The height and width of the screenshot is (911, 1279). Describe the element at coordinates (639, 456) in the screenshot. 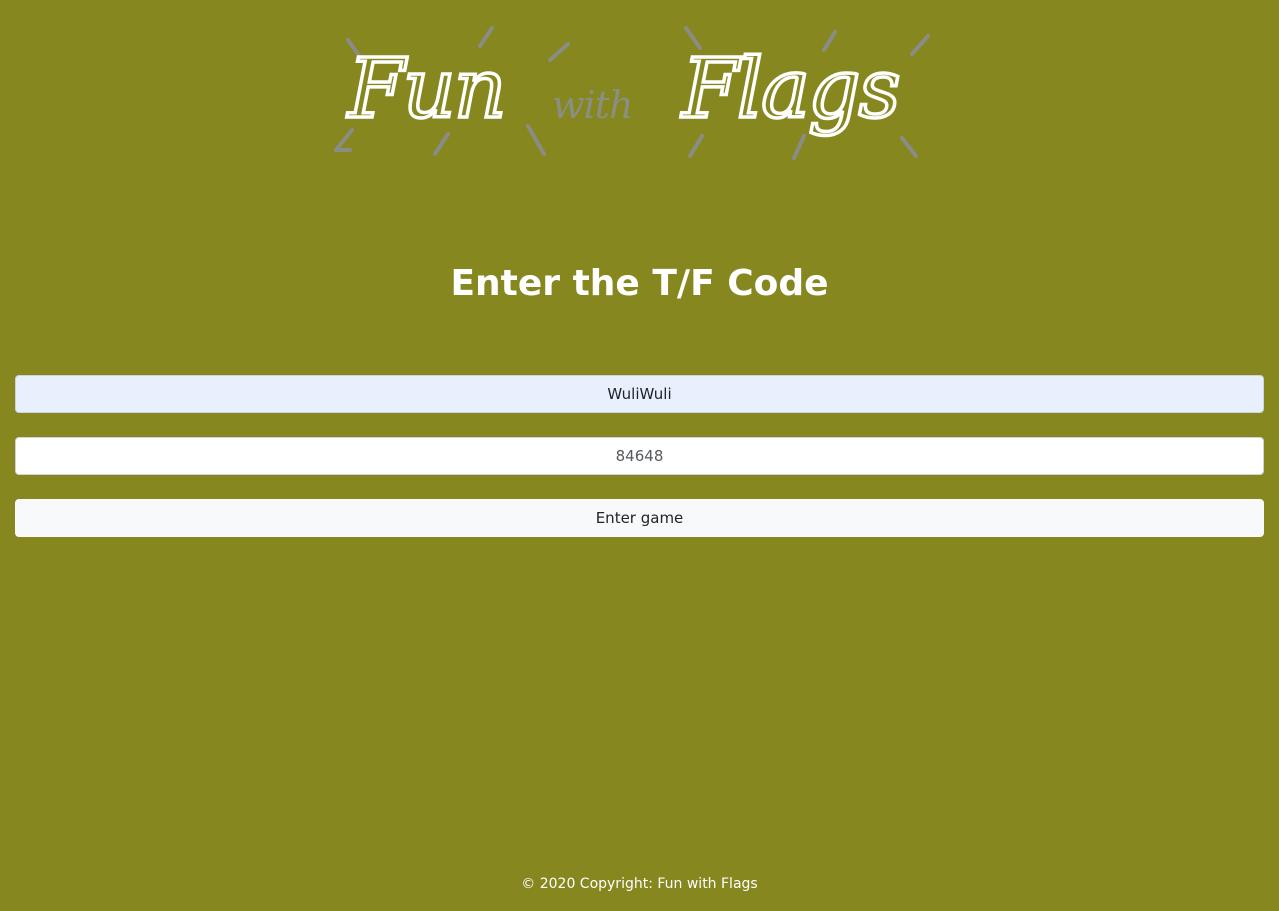

I see `game-code-input` at that location.